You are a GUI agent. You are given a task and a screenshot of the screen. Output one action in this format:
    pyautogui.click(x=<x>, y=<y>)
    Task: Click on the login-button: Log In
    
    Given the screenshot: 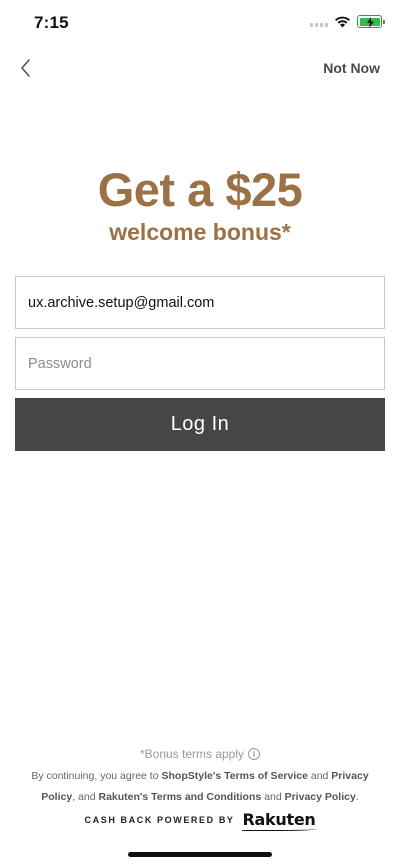 What is the action you would take?
    pyautogui.click(x=200, y=424)
    